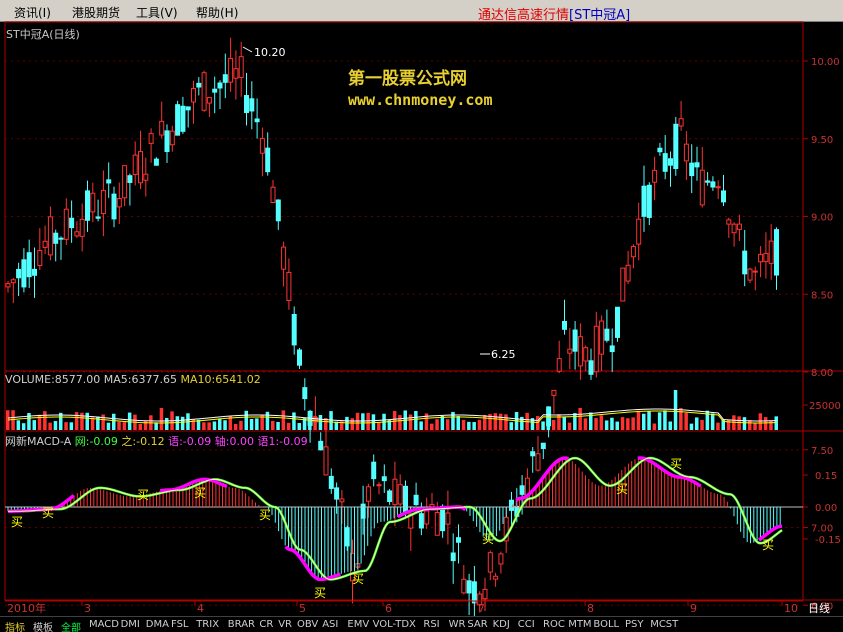  I want to click on tab-macd: MACD, so click(104, 624).